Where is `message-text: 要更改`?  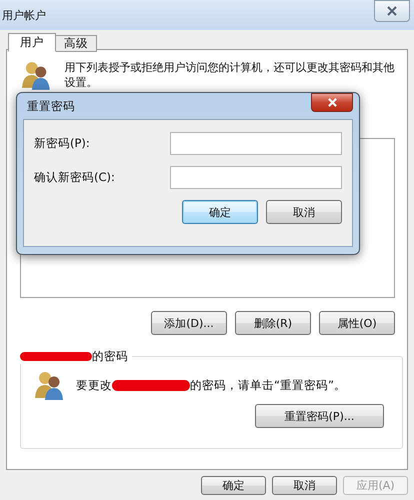
message-text: 要更改 is located at coordinates (94, 385).